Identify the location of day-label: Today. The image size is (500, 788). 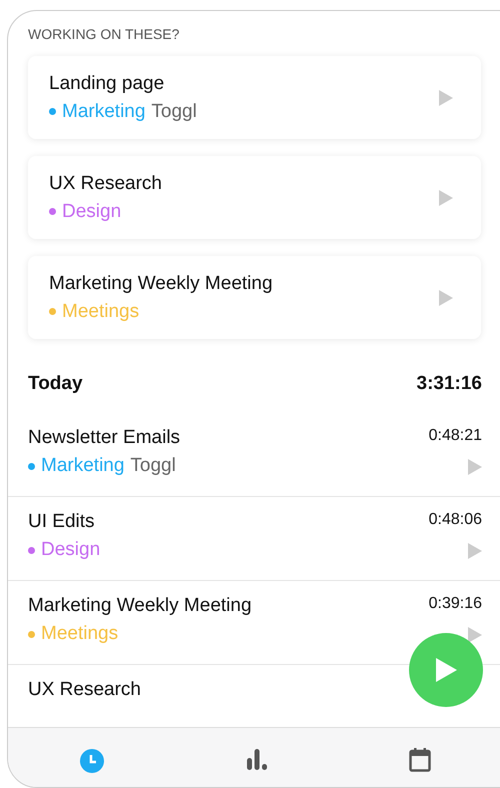
(55, 384).